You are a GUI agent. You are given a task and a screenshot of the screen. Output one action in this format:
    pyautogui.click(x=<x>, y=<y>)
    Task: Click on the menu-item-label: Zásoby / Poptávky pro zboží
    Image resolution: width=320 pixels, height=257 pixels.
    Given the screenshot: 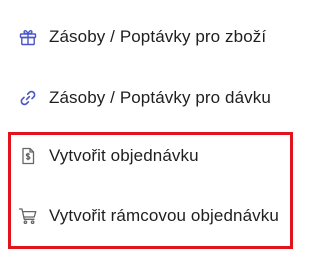 What is the action you would take?
    pyautogui.click(x=158, y=36)
    